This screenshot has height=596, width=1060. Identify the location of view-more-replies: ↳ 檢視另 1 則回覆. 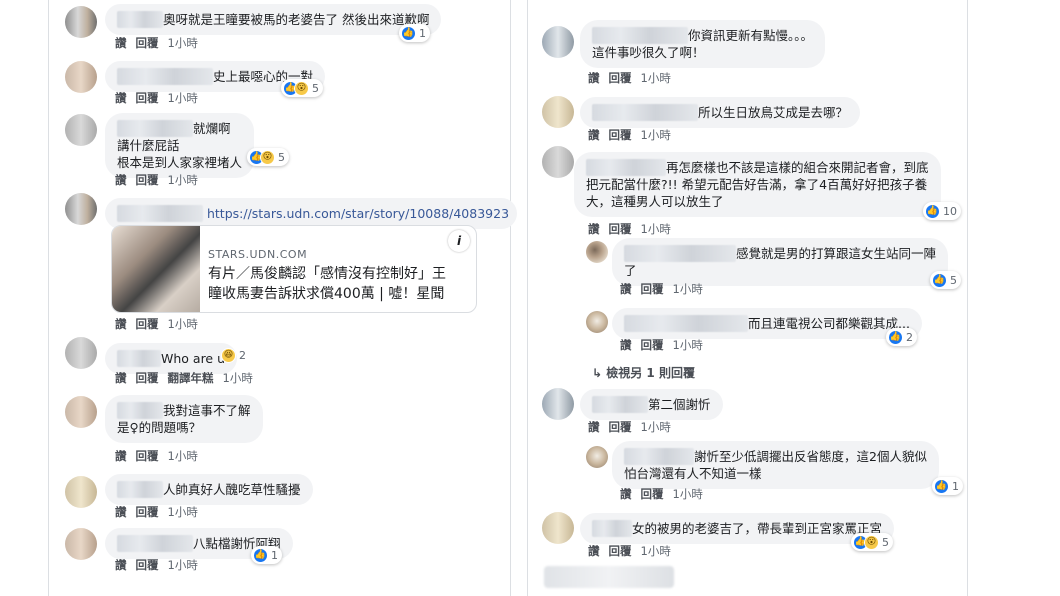
(643, 372).